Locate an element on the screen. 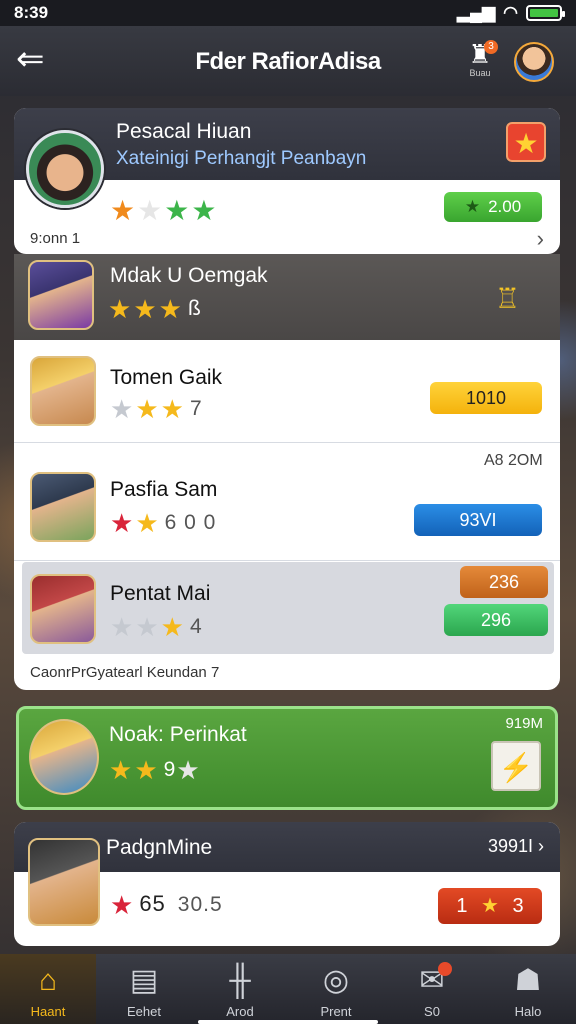  rating-number: ß is located at coordinates (194, 308).